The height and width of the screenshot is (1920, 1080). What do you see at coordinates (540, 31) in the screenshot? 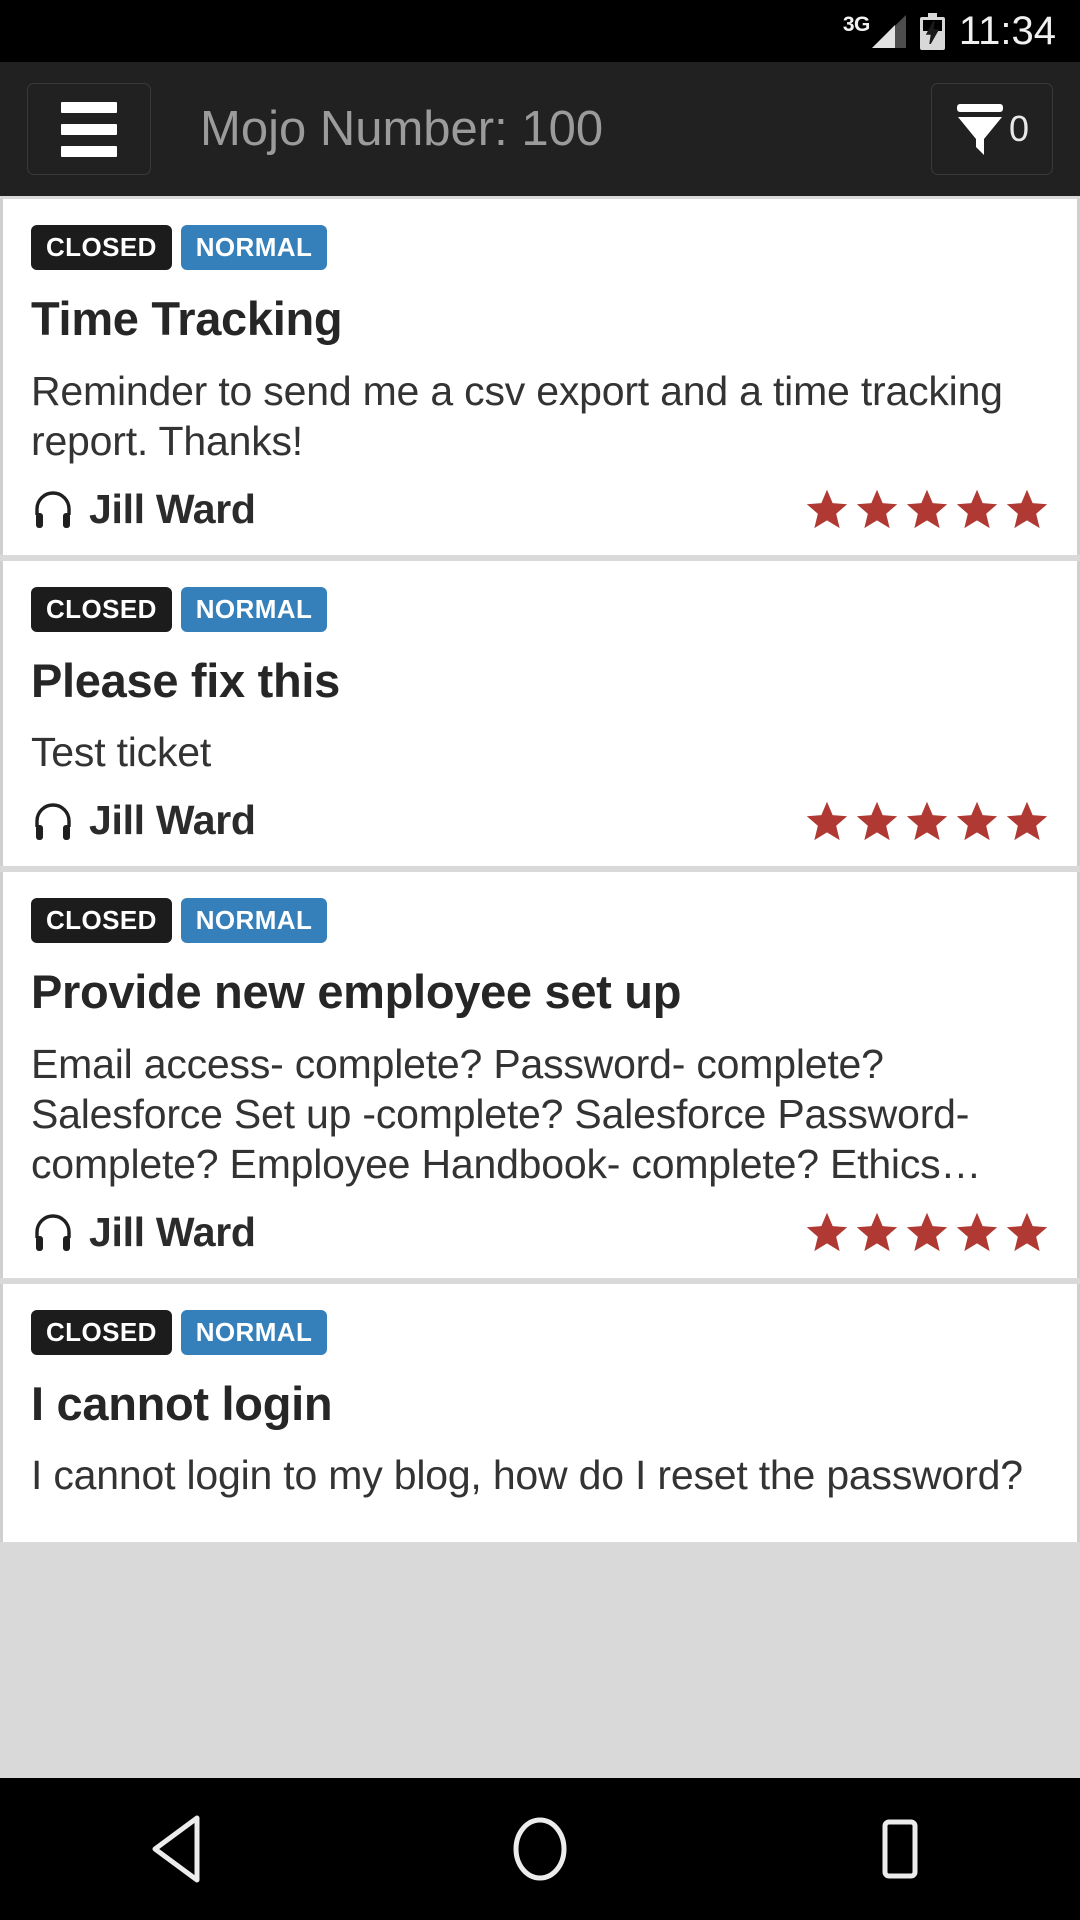
I see `status-bar: 3G 11:34` at bounding box center [540, 31].